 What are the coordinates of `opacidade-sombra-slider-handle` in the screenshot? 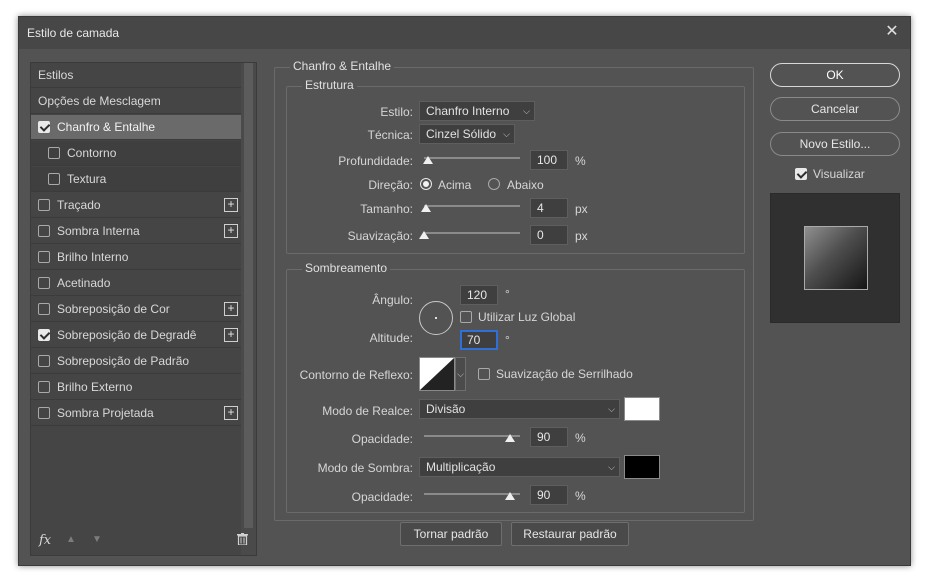 It's located at (510, 496).